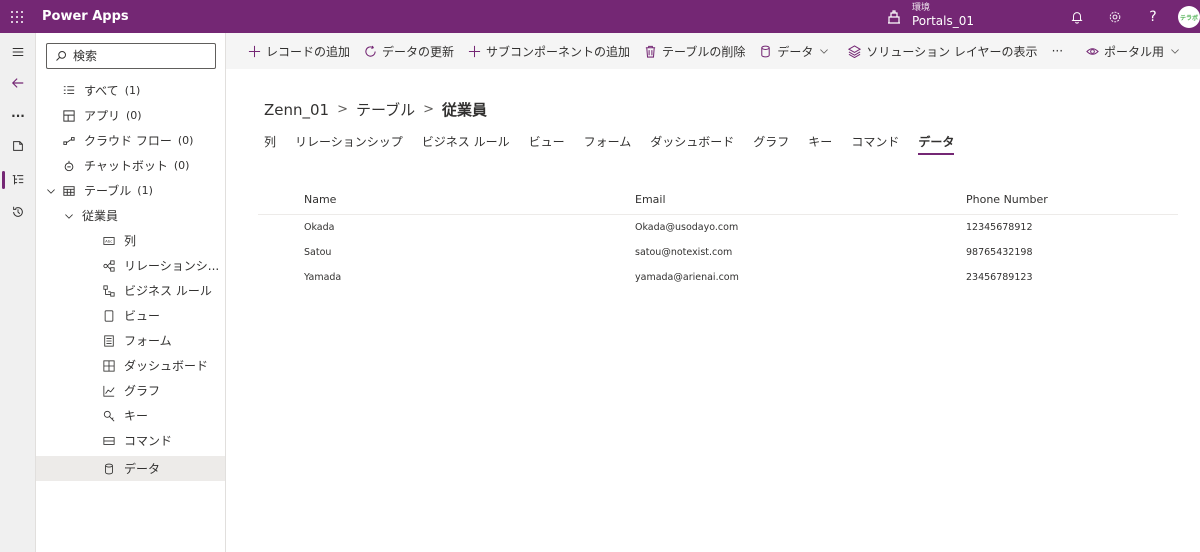 Image resolution: width=1200 pixels, height=552 pixels. Describe the element at coordinates (650, 199) in the screenshot. I see `column-header-email: Email` at that location.